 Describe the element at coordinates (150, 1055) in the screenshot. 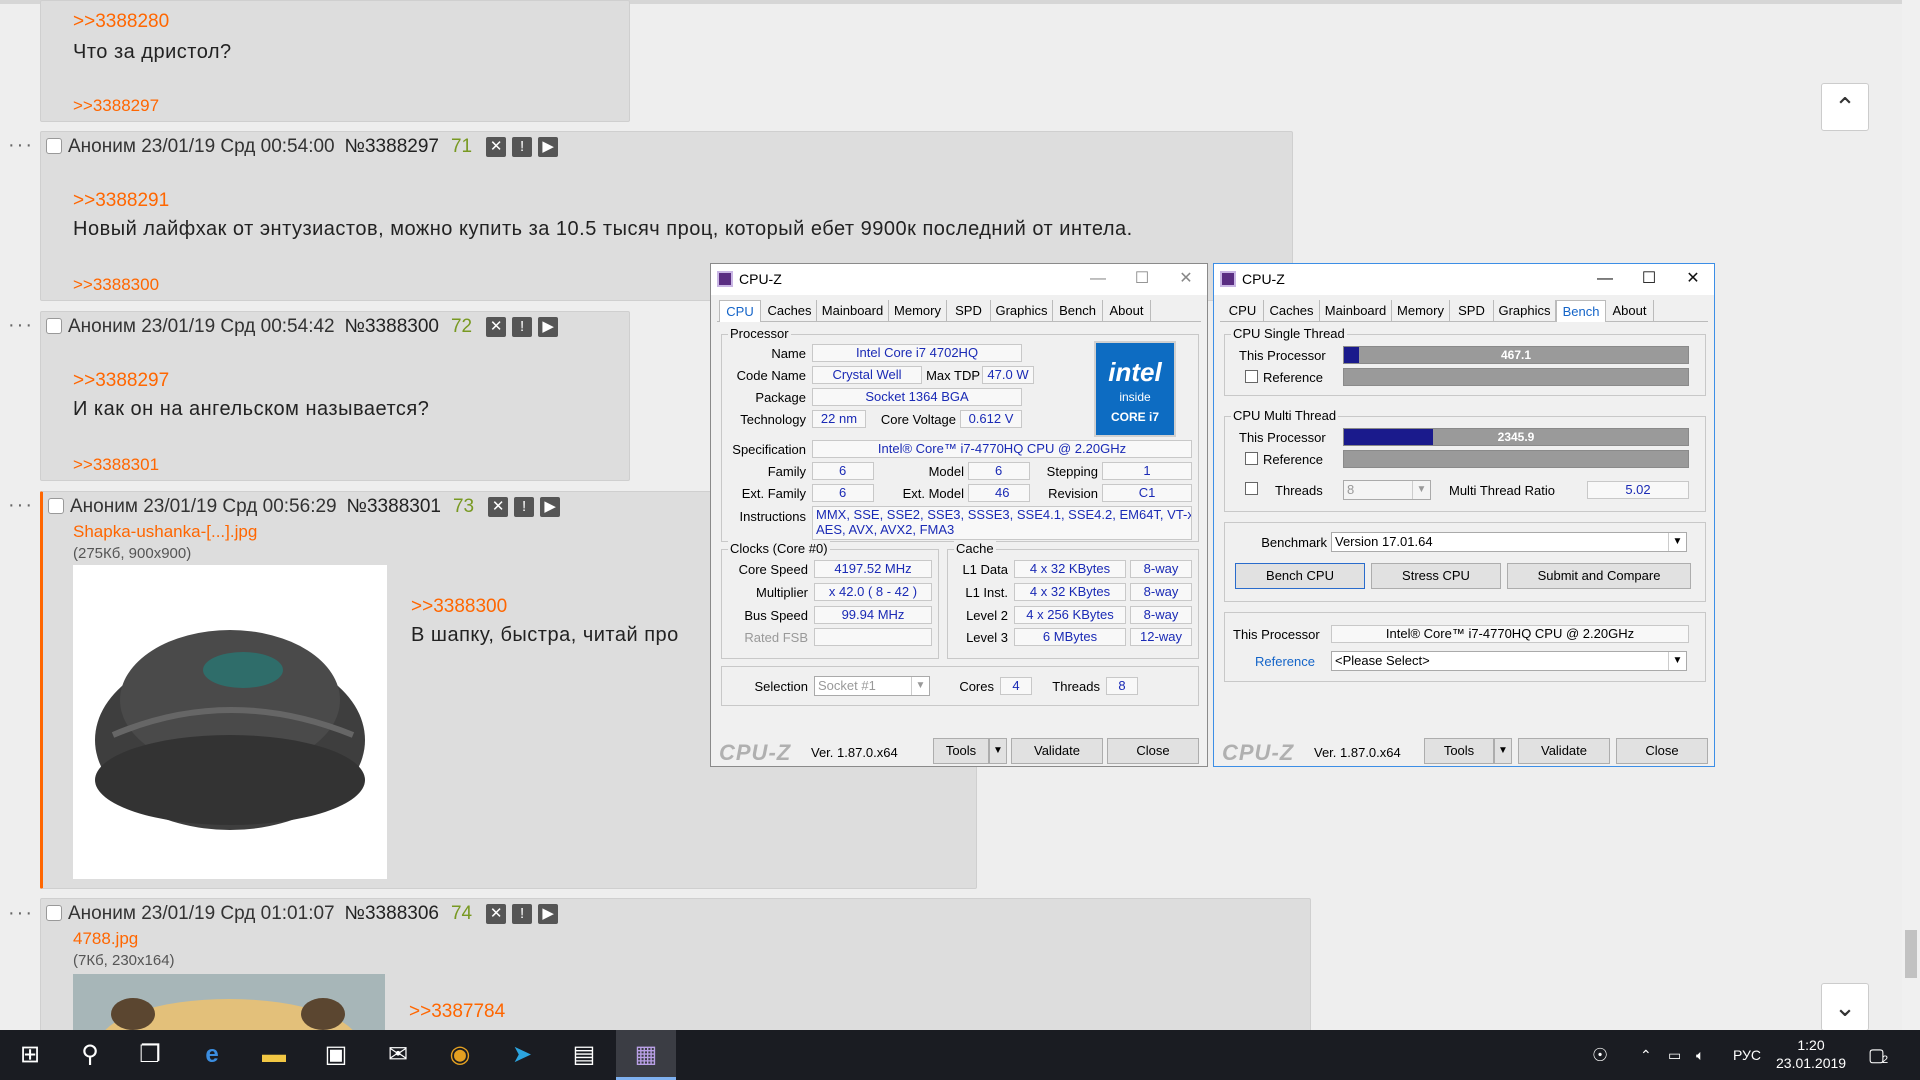

I see `task-view-icon: ❐` at that location.